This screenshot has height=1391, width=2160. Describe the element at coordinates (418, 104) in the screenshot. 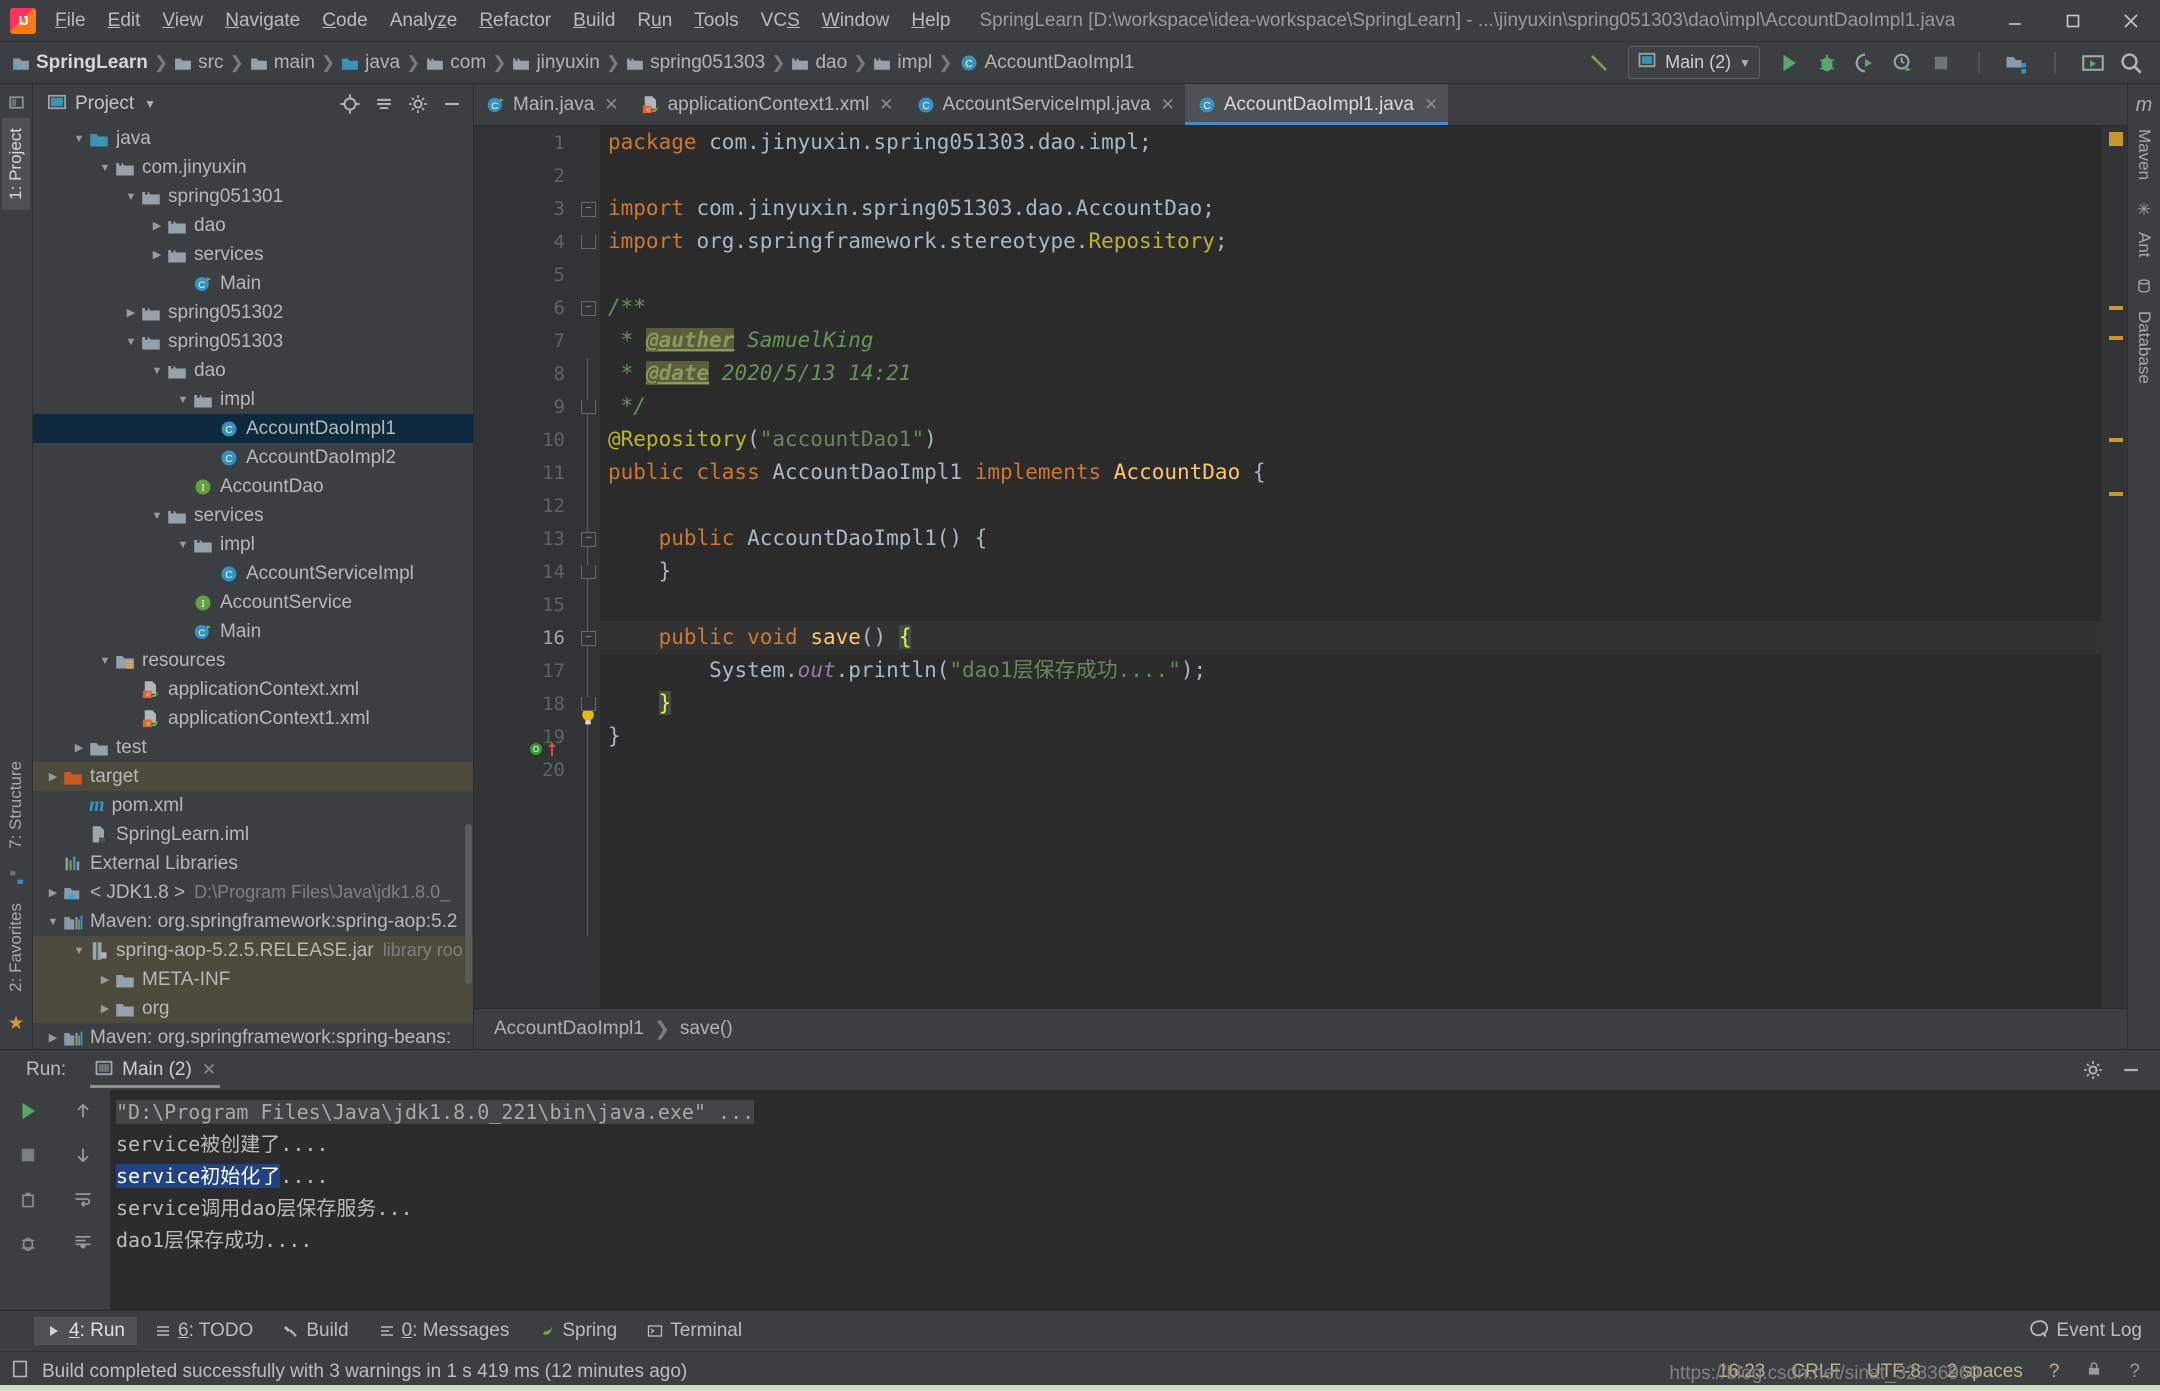

I see `gear-icon` at that location.